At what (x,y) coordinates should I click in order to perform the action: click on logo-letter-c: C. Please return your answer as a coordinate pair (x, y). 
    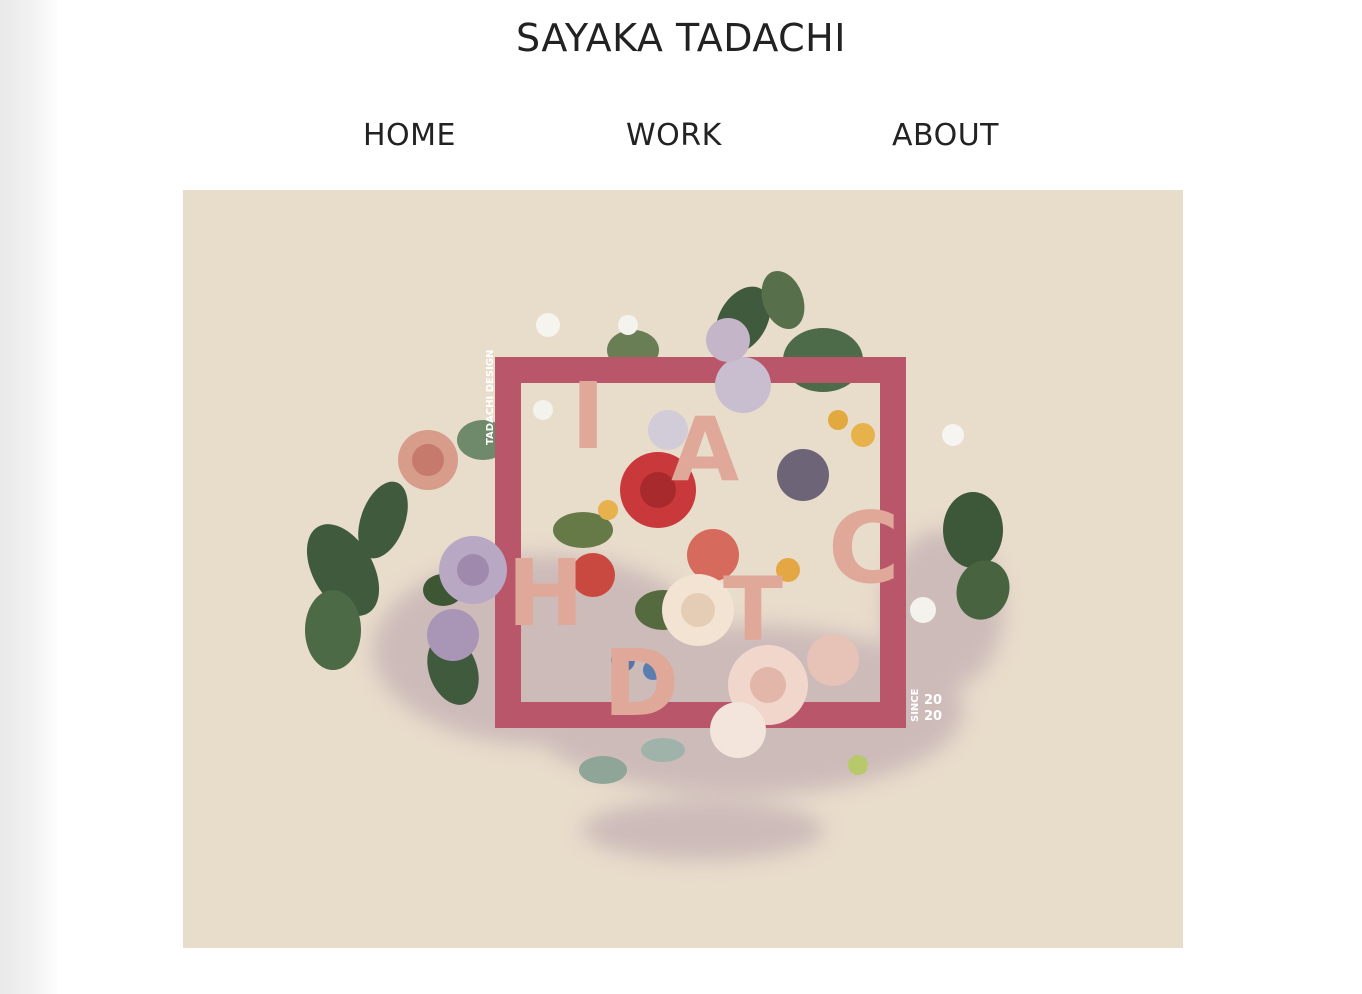
    Looking at the image, I should click on (864, 549).